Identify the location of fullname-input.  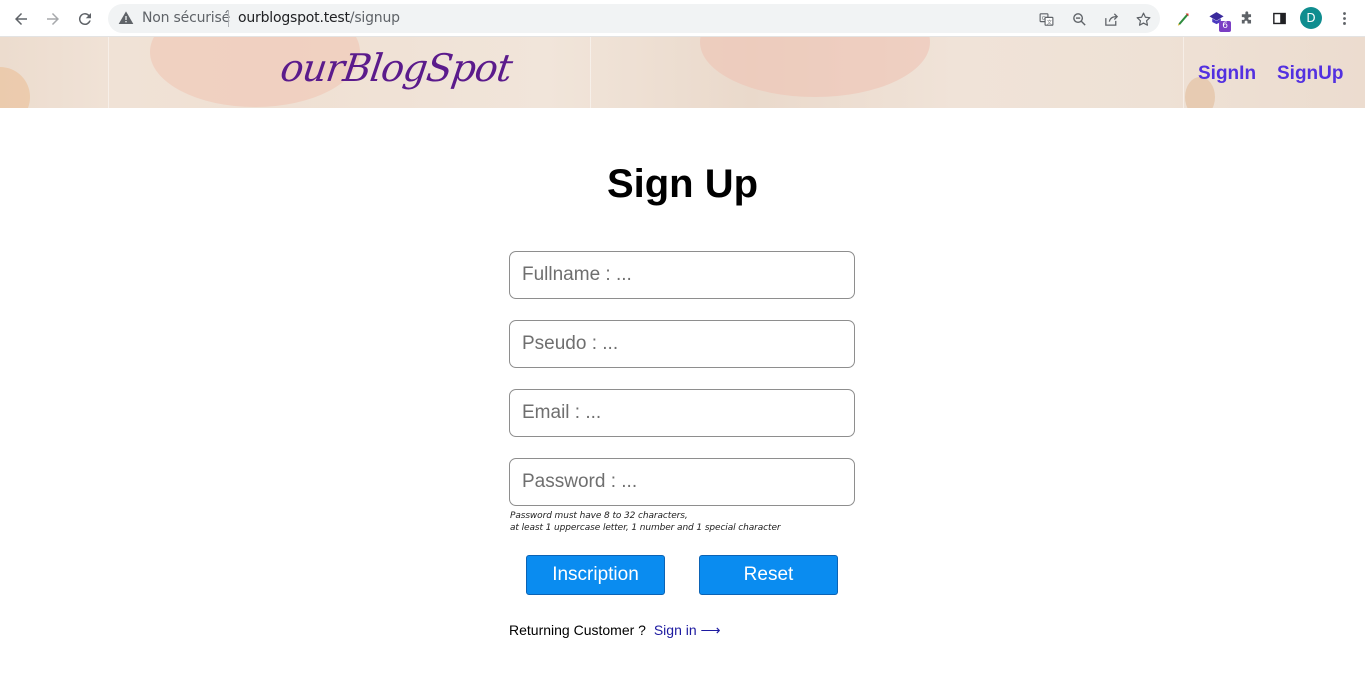
(682, 275).